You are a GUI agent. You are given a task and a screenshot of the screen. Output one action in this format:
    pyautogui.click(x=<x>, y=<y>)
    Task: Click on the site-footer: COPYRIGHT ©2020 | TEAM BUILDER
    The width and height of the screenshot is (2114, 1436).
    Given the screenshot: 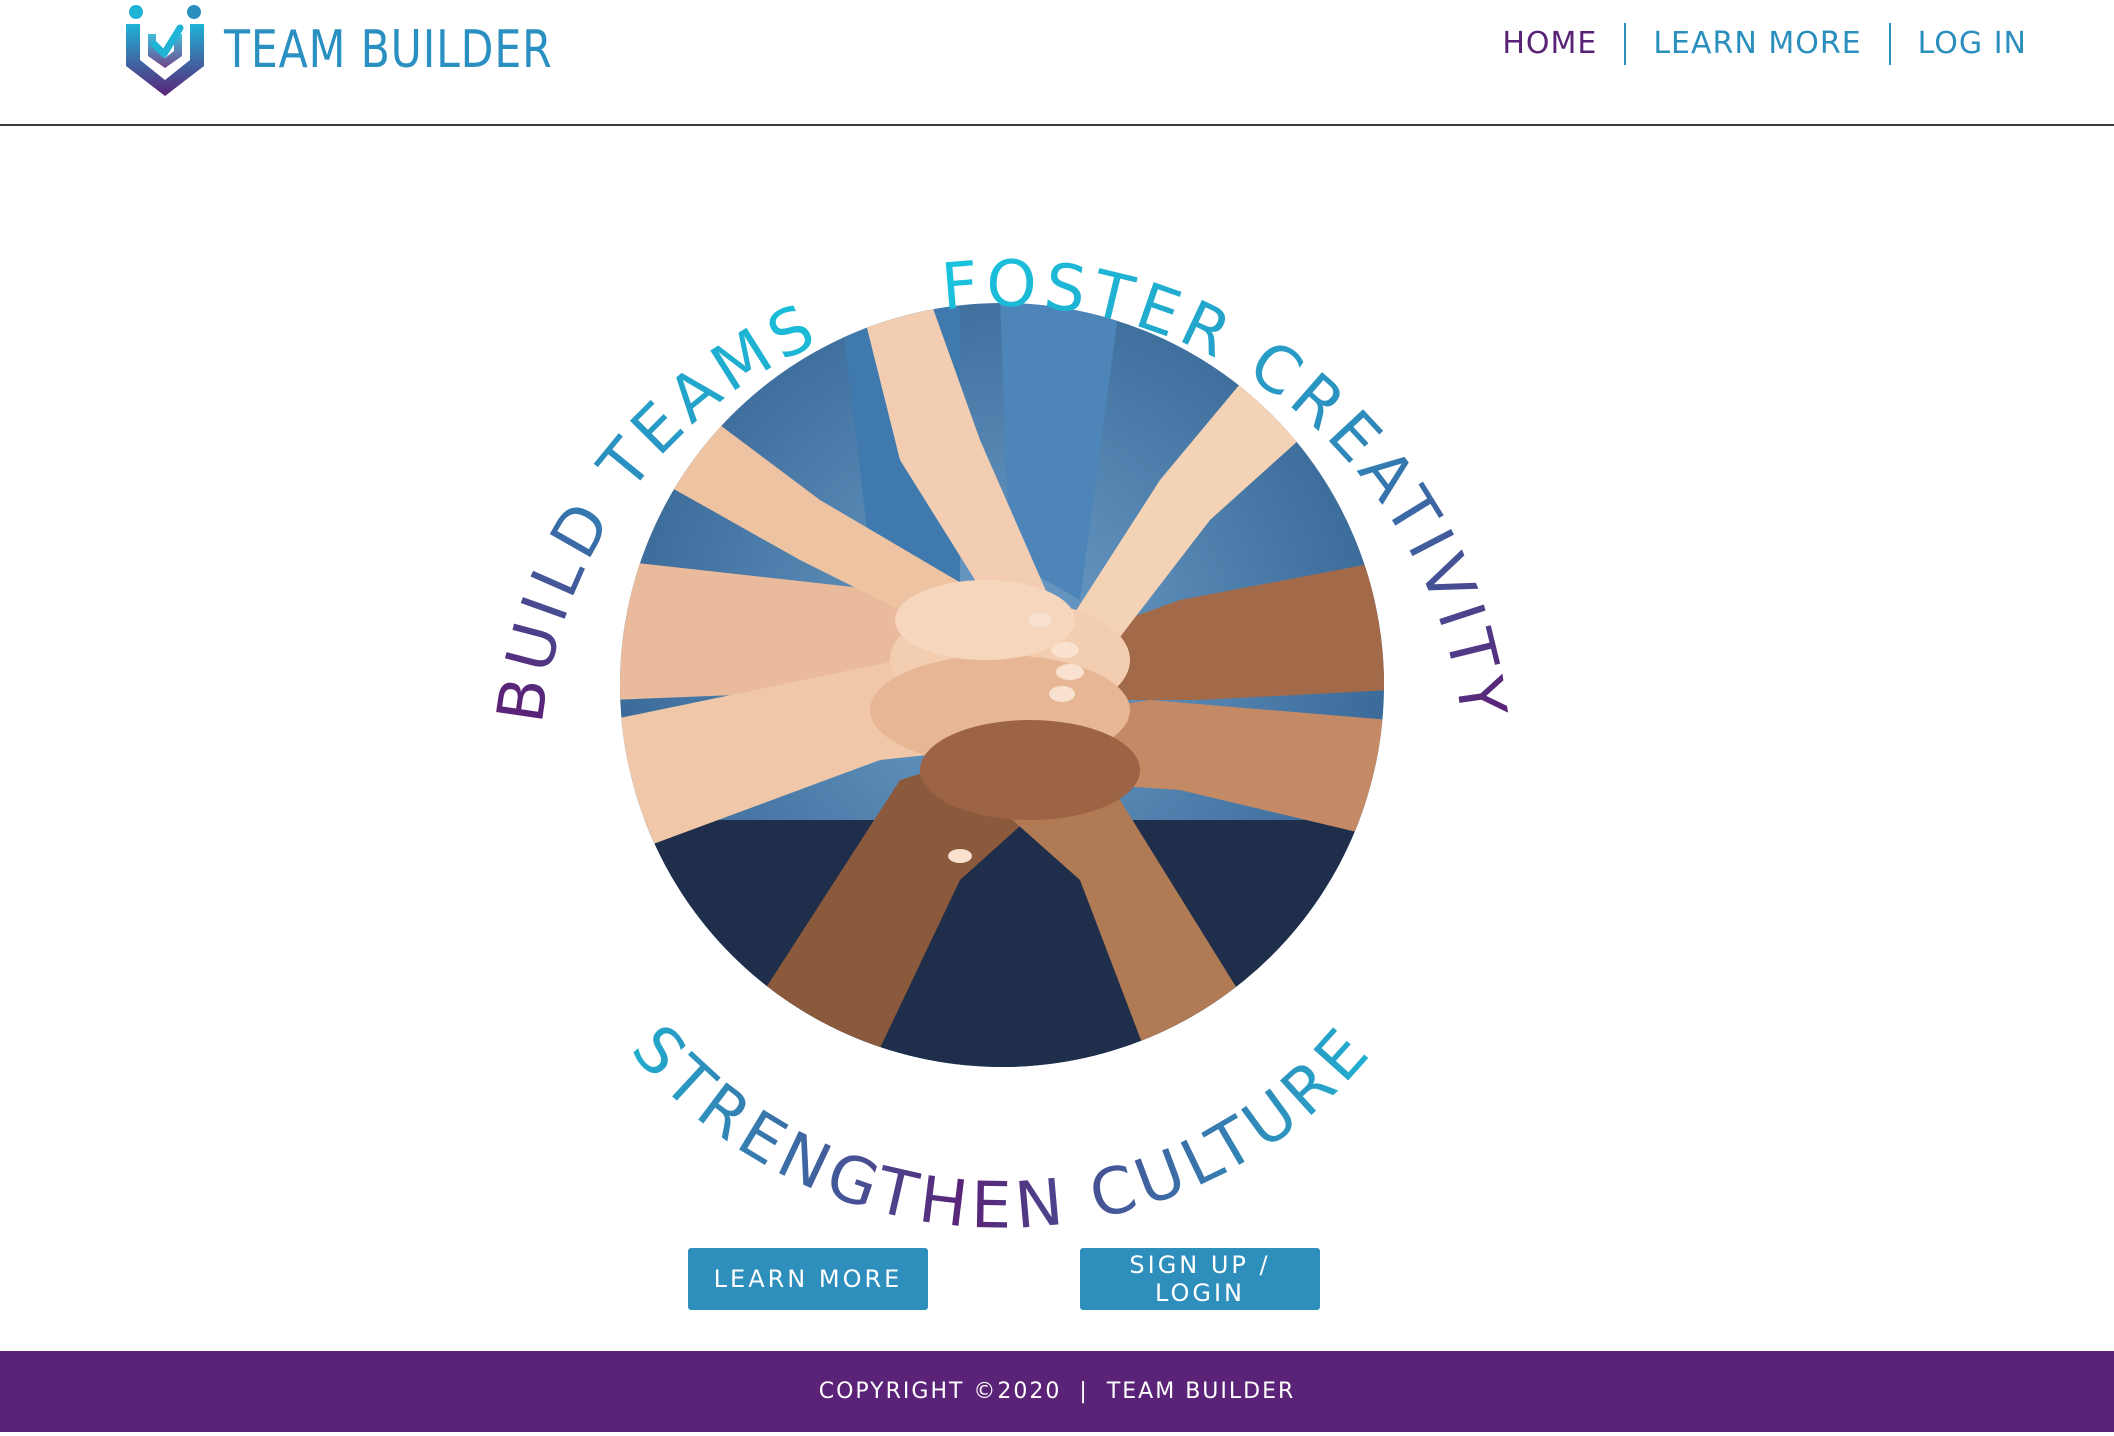 What is the action you would take?
    pyautogui.click(x=1057, y=1391)
    